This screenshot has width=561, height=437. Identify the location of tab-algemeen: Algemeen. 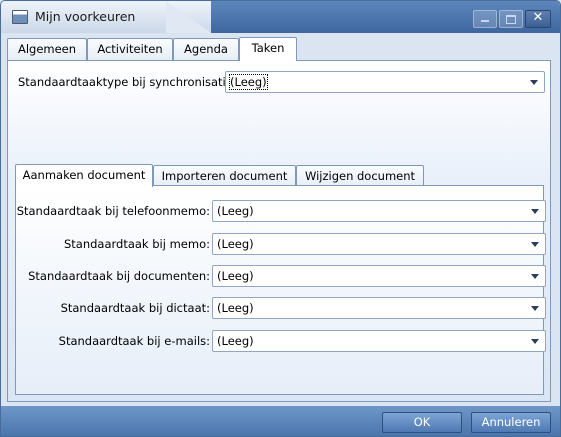
(47, 49).